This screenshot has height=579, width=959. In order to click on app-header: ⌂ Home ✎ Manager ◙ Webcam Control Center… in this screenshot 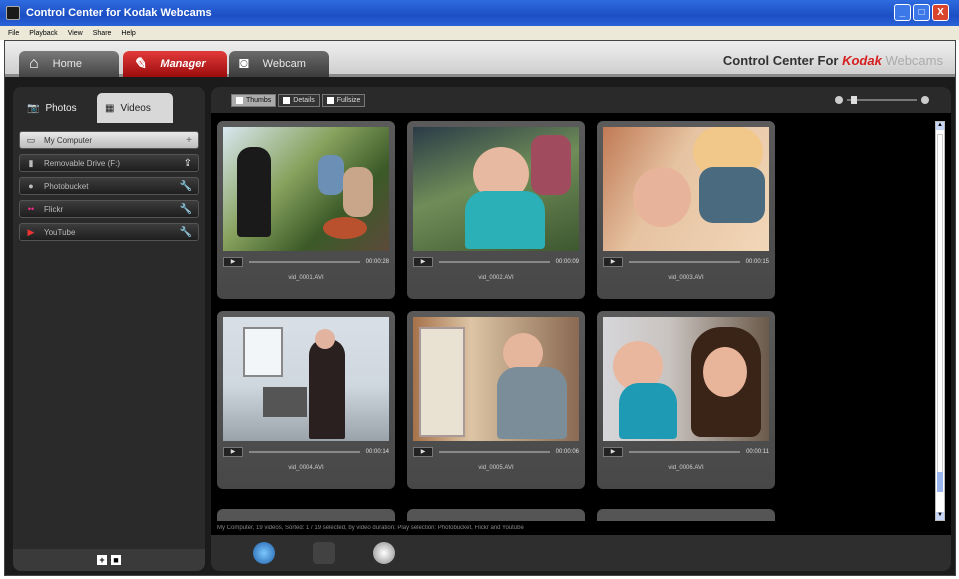, I will do `click(480, 59)`.